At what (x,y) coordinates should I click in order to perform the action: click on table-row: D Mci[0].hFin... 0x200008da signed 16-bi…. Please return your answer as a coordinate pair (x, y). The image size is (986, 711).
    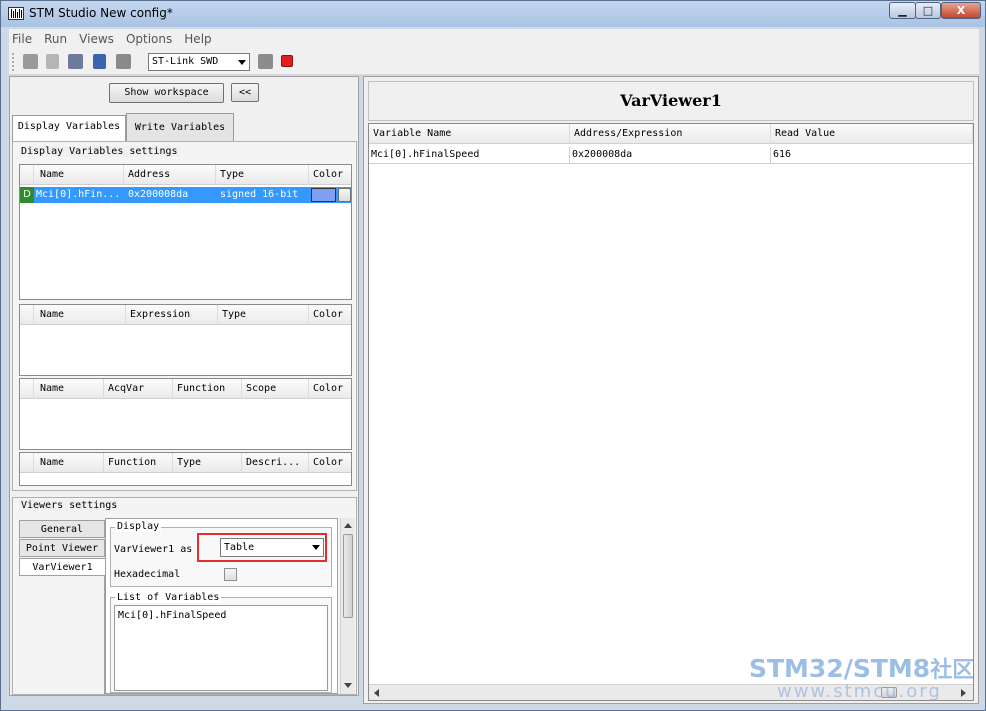
    Looking at the image, I should click on (185, 195).